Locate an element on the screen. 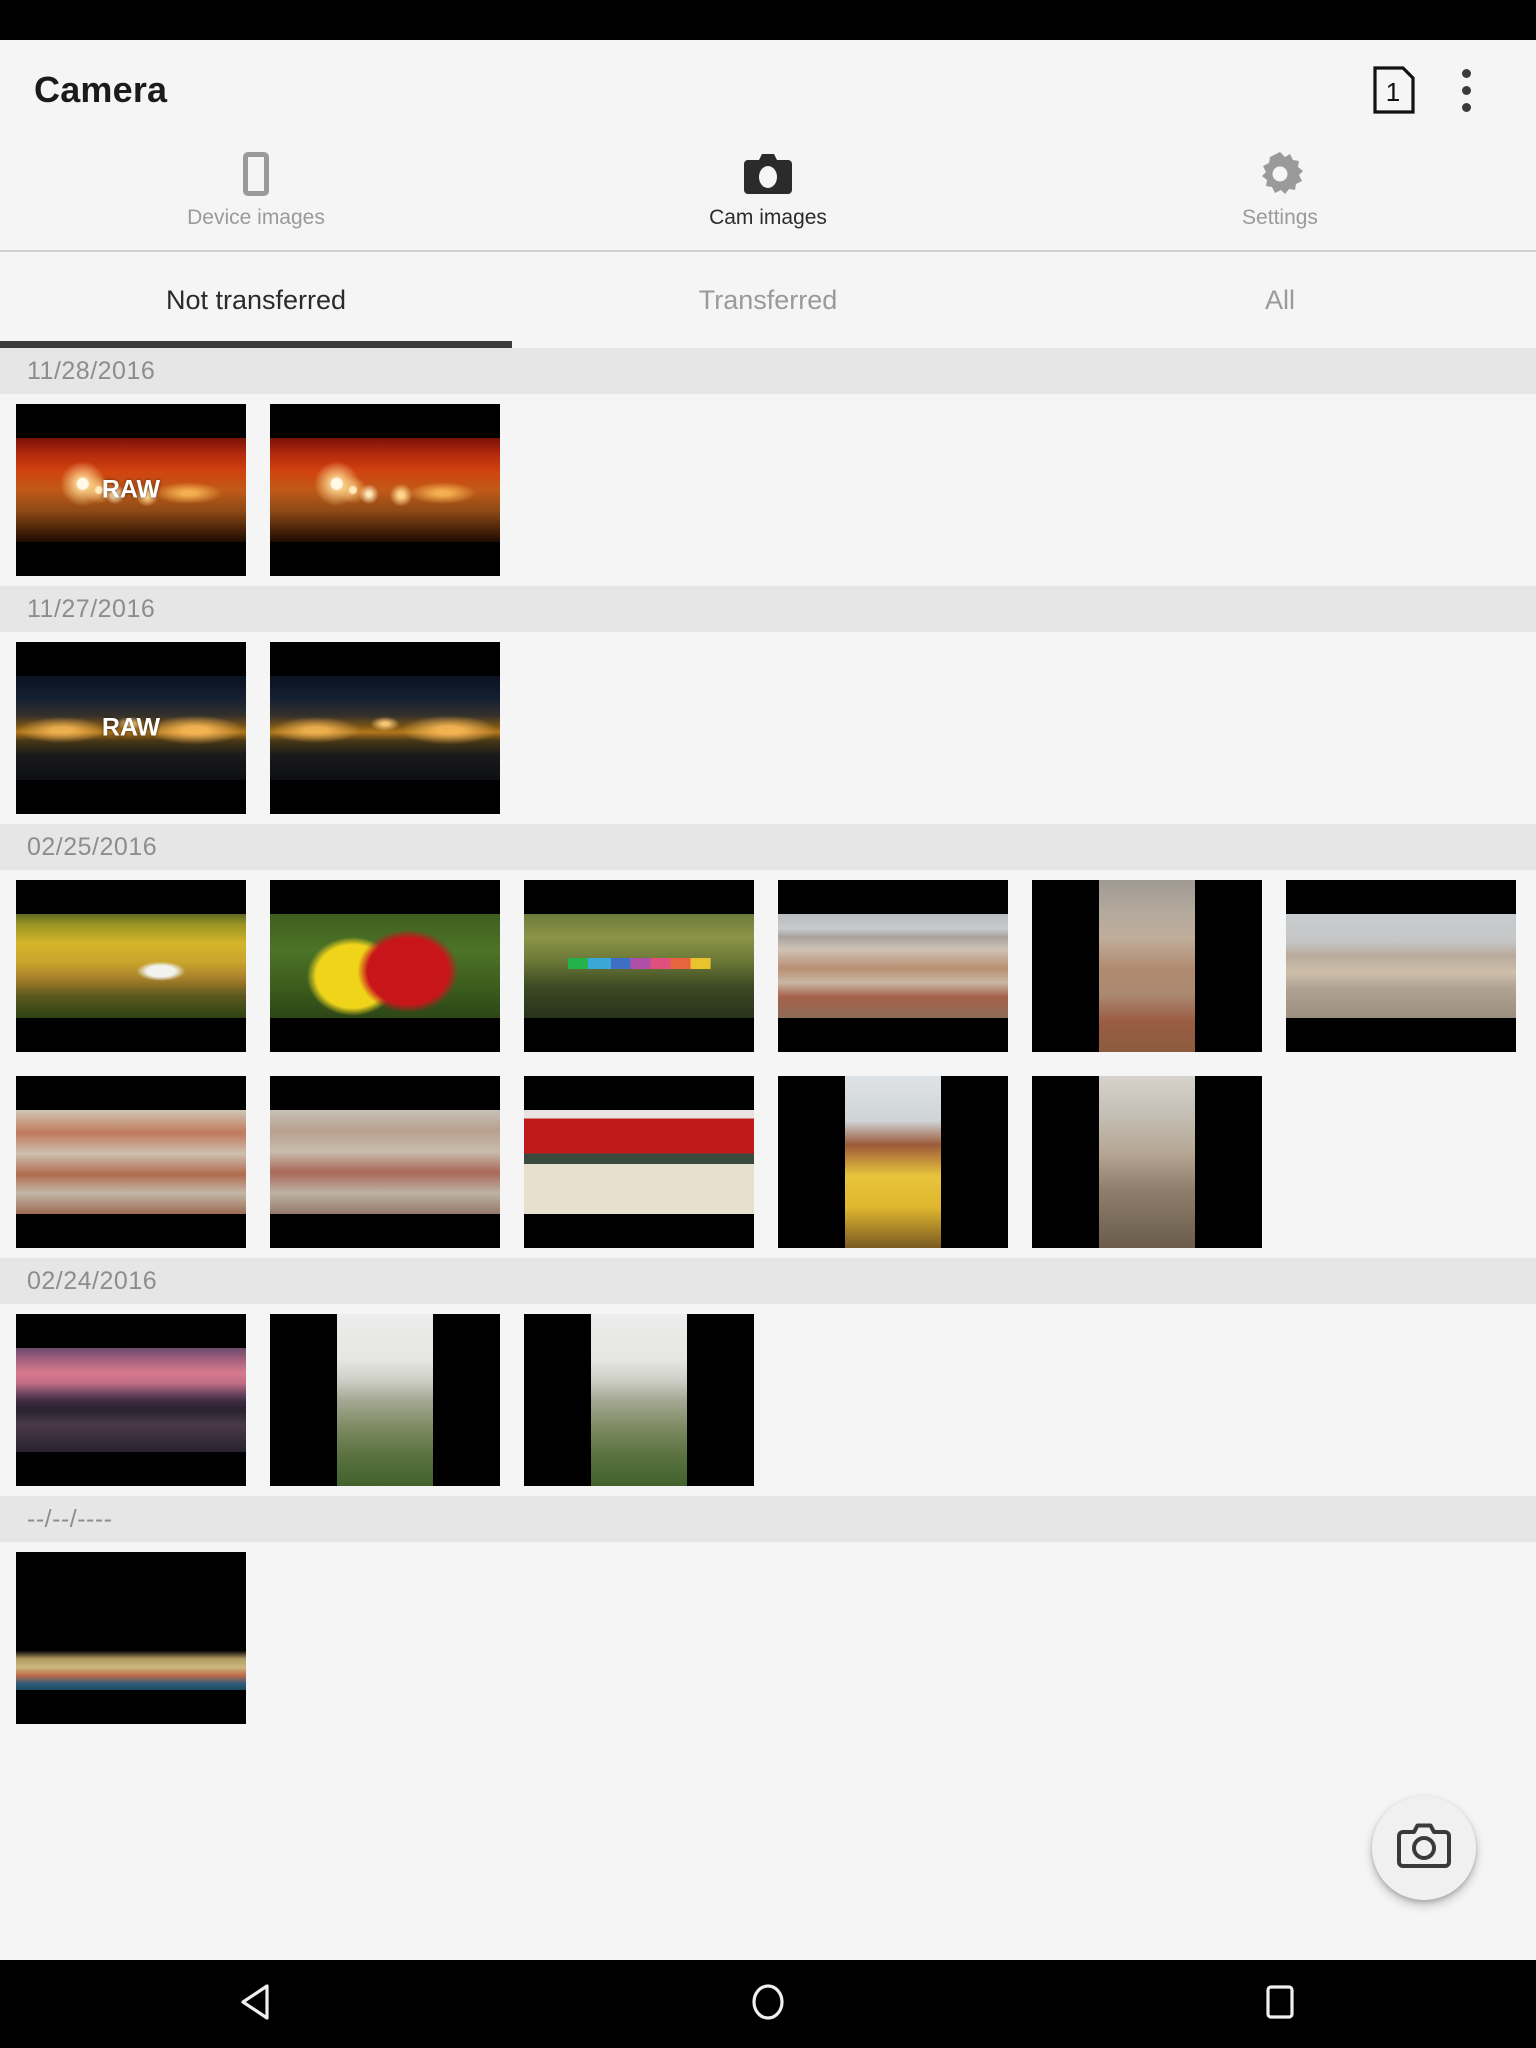 The width and height of the screenshot is (1536, 2048). thumbnail-row: RAW is located at coordinates (768, 490).